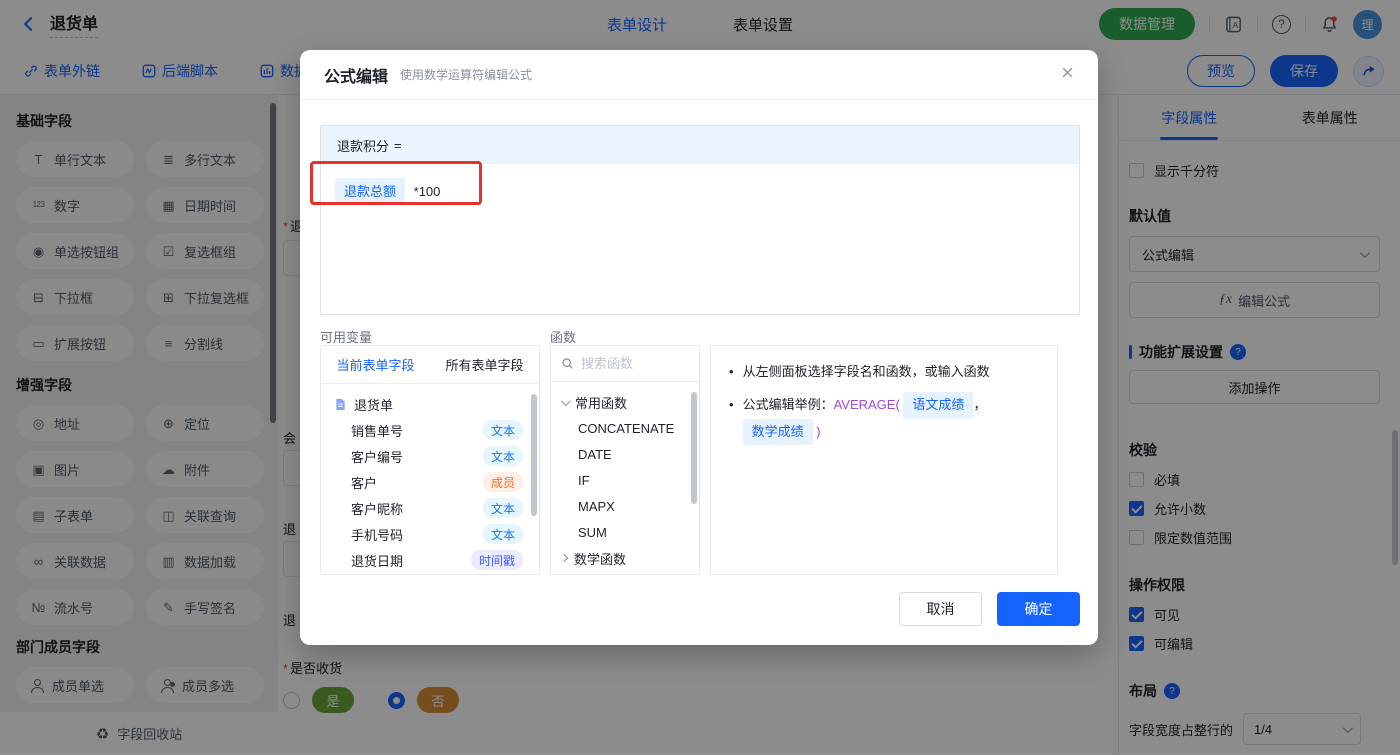 The width and height of the screenshot is (1400, 755). I want to click on tip-example-function: AVERAGE(, so click(866, 404).